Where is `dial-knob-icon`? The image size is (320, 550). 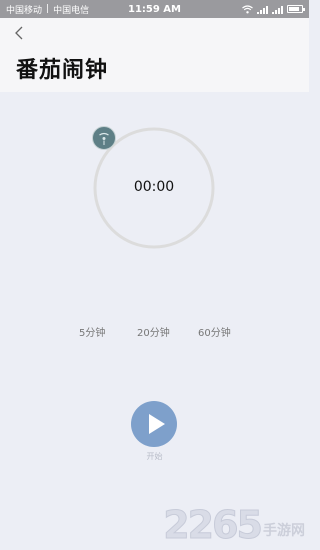 dial-knob-icon is located at coordinates (104, 138).